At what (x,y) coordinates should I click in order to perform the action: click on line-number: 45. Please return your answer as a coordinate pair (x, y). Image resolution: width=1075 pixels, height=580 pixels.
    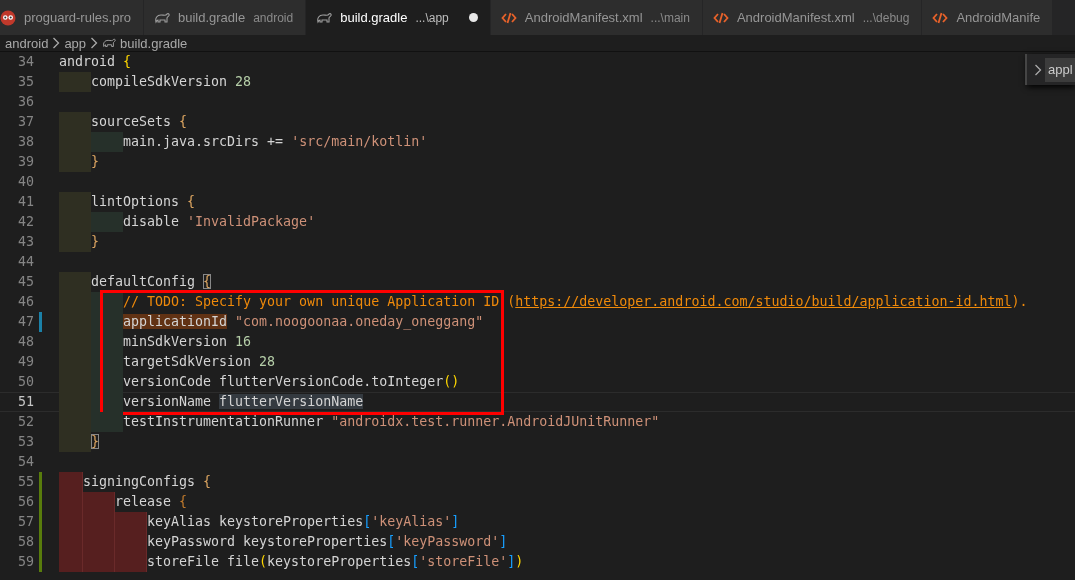
    Looking at the image, I should click on (25, 282).